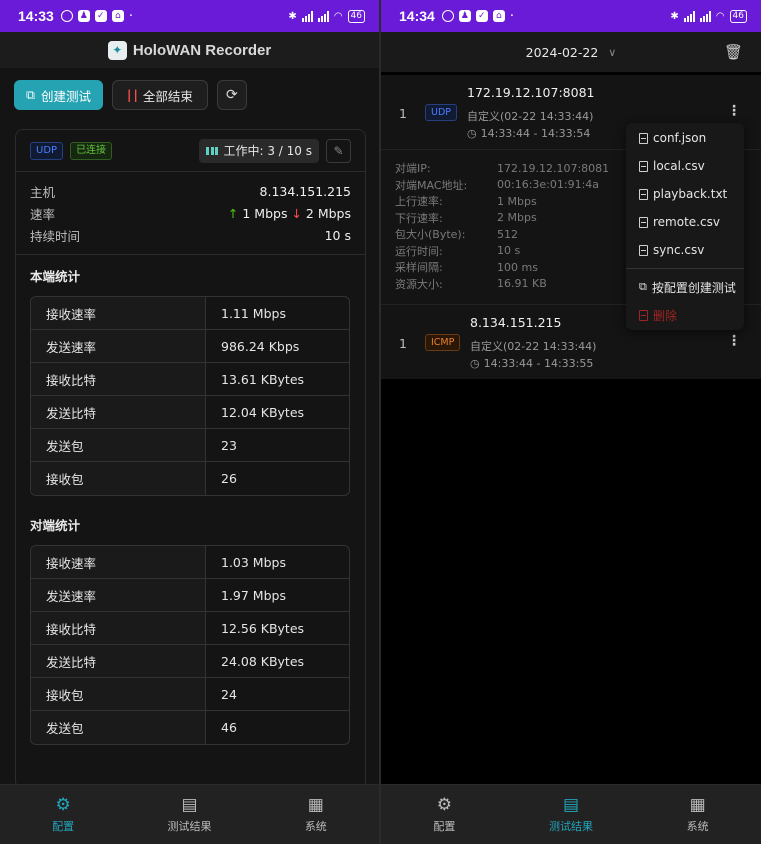  What do you see at coordinates (117, 16) in the screenshot?
I see `home-icon: ⌂` at bounding box center [117, 16].